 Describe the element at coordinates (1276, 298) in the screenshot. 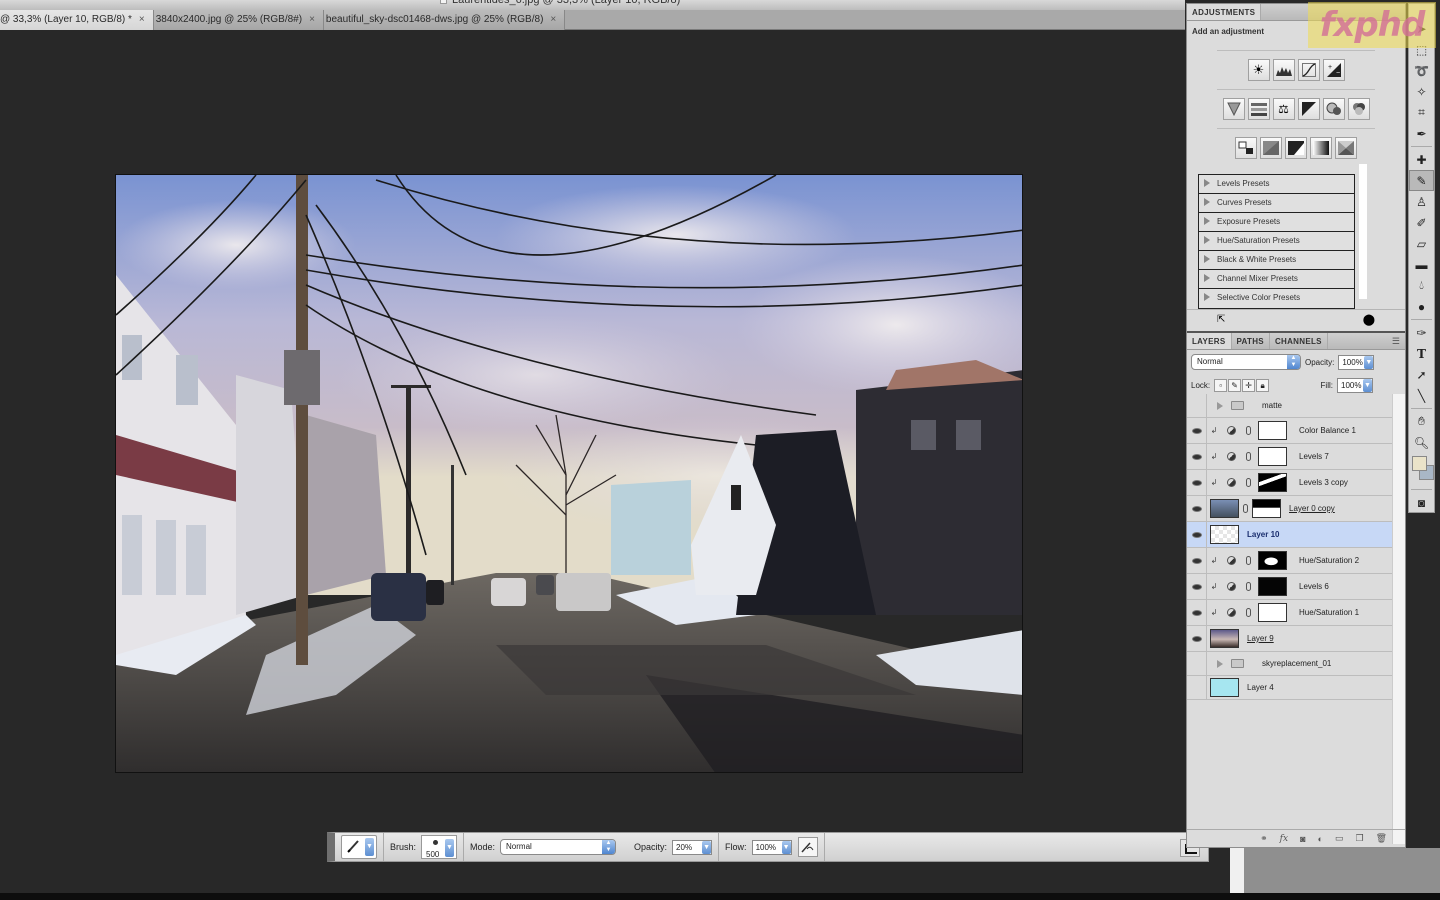

I see `preset-selective-color: Selective Color Presets` at that location.